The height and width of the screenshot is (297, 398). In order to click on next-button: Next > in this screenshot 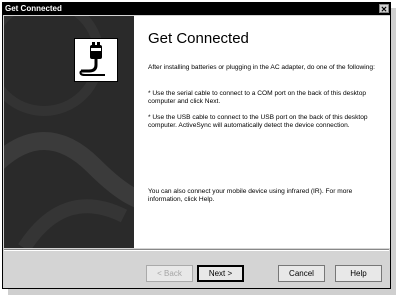, I will do `click(220, 273)`.